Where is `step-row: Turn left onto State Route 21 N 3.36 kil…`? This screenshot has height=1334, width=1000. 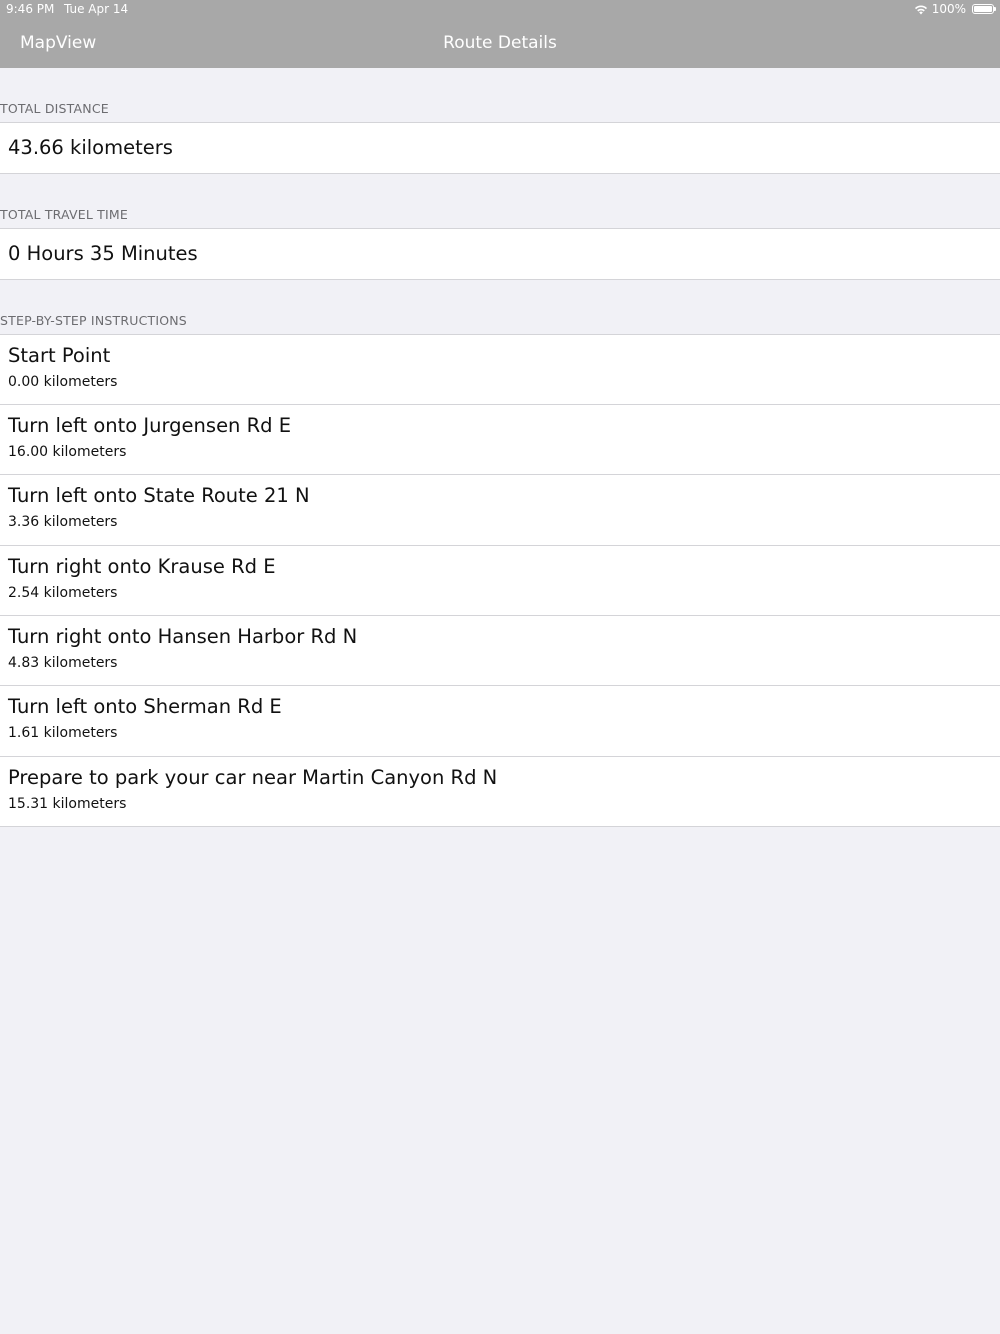 step-row: Turn left onto State Route 21 N 3.36 kil… is located at coordinates (500, 510).